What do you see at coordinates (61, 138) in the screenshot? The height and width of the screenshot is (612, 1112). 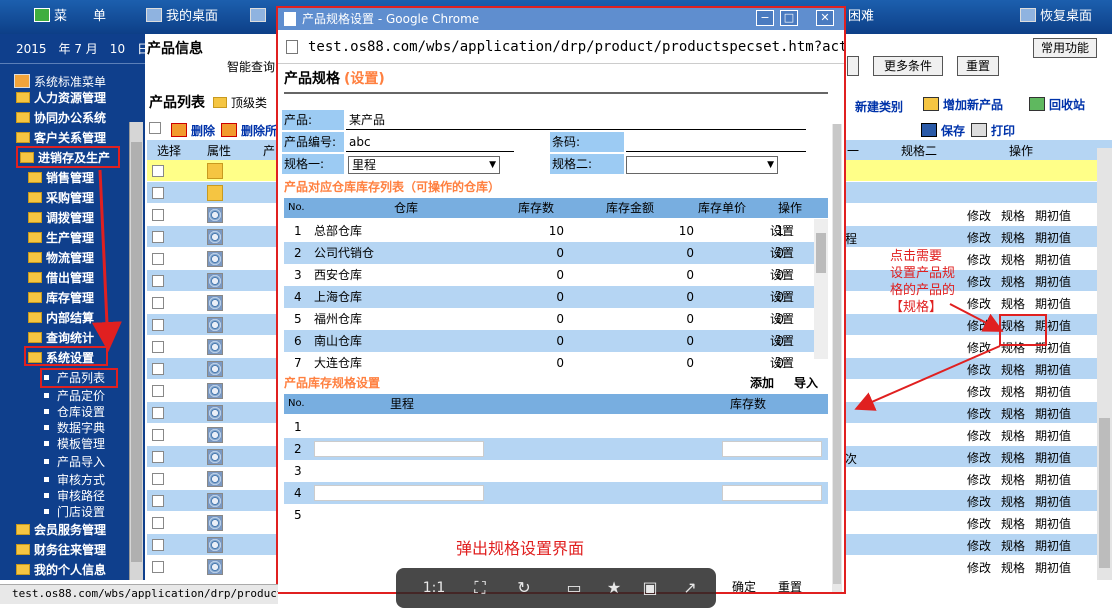 I see `sidebar-item: 客户关系管理` at bounding box center [61, 138].